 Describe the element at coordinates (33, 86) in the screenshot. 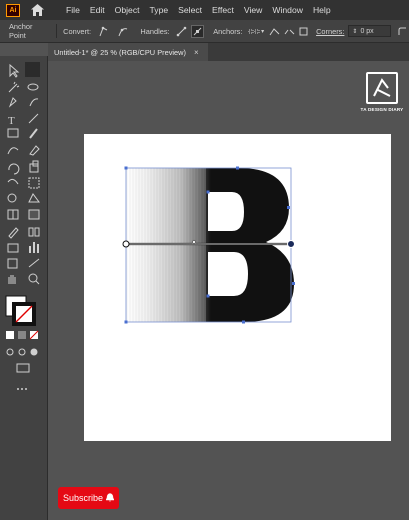

I see `lasso-tool` at that location.